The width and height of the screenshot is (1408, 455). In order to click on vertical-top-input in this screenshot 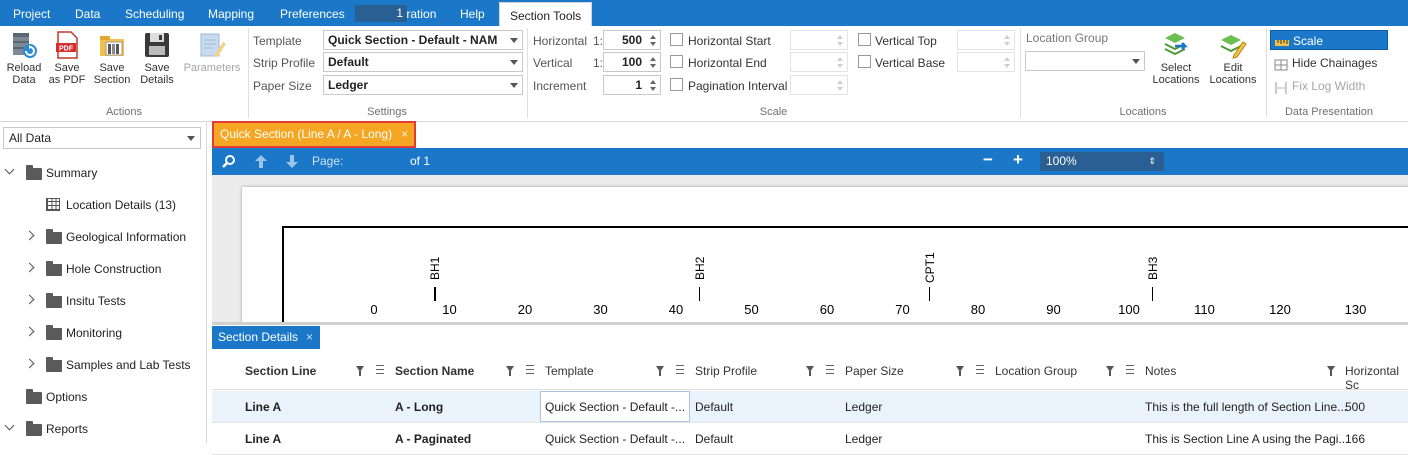, I will do `click(986, 40)`.